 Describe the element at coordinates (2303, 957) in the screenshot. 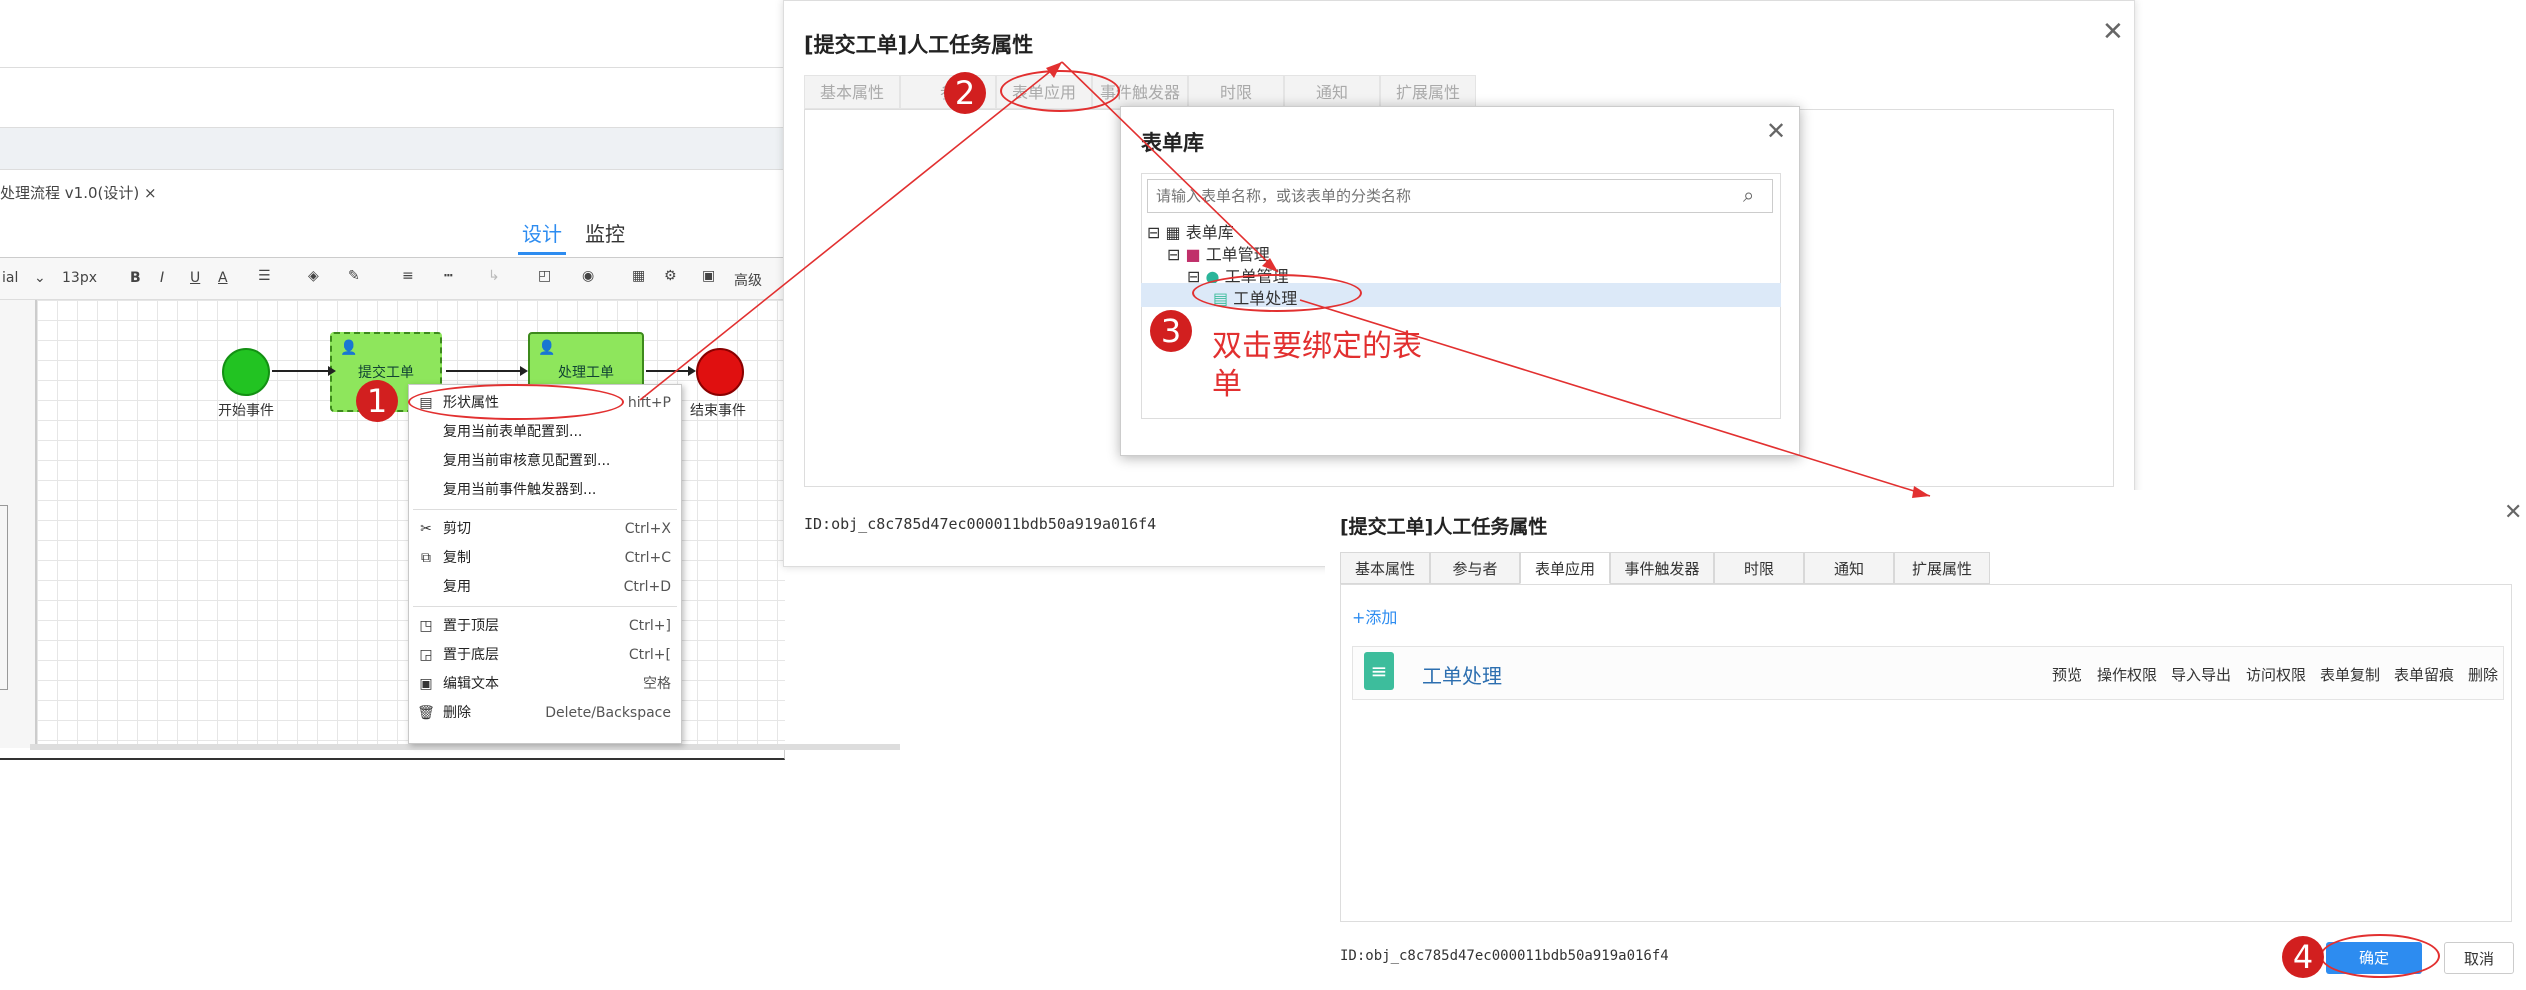

I see `step-marker: 4` at that location.